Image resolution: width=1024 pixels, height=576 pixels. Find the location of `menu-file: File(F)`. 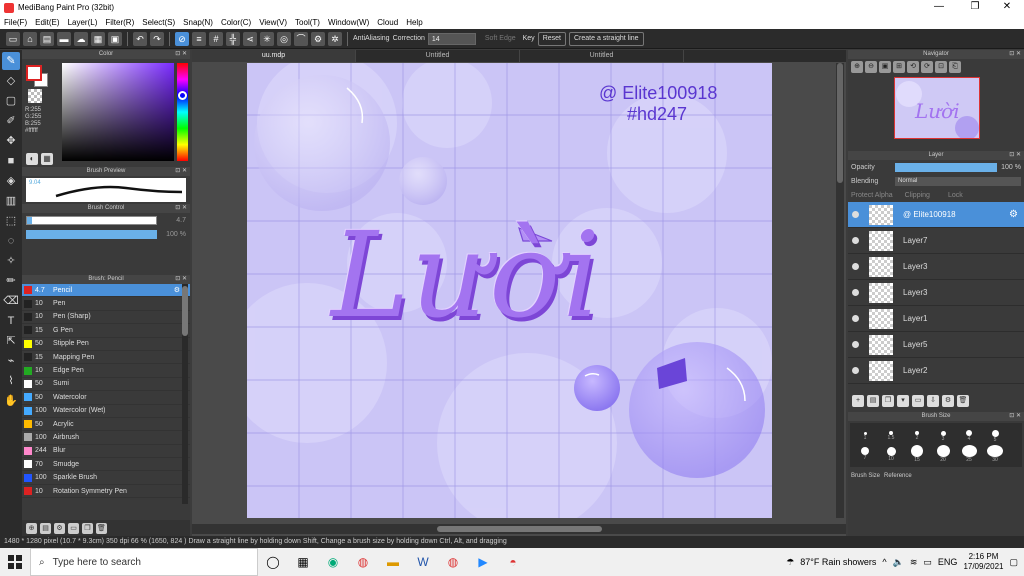

menu-file: File(F) is located at coordinates (15, 22).